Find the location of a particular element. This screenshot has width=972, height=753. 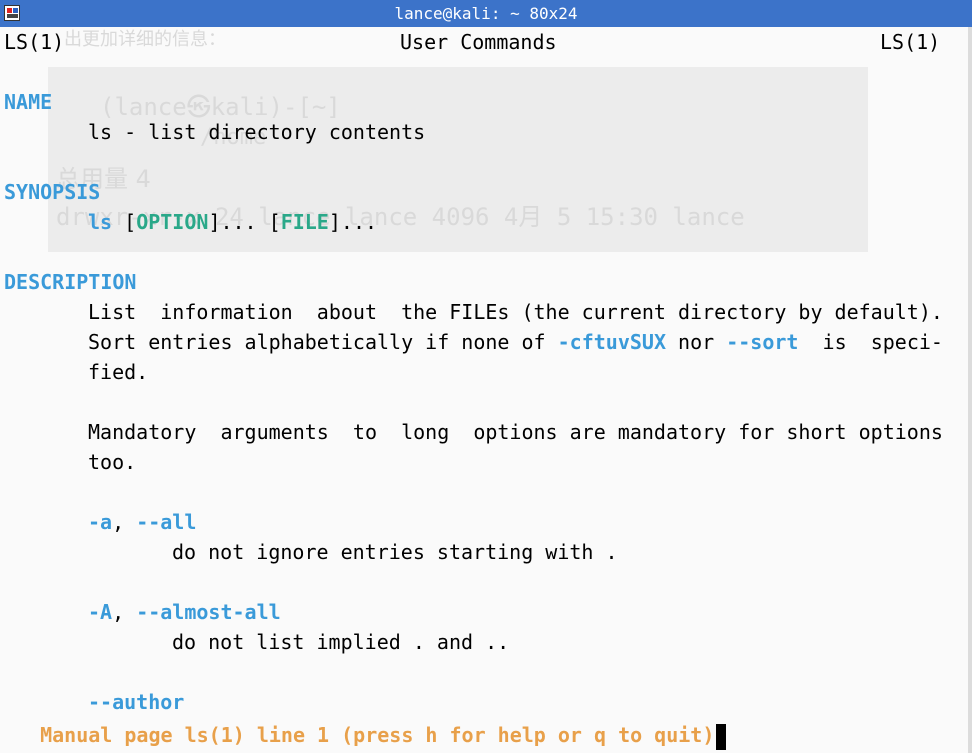

description-option: -cftuvSUX is located at coordinates (611, 342).